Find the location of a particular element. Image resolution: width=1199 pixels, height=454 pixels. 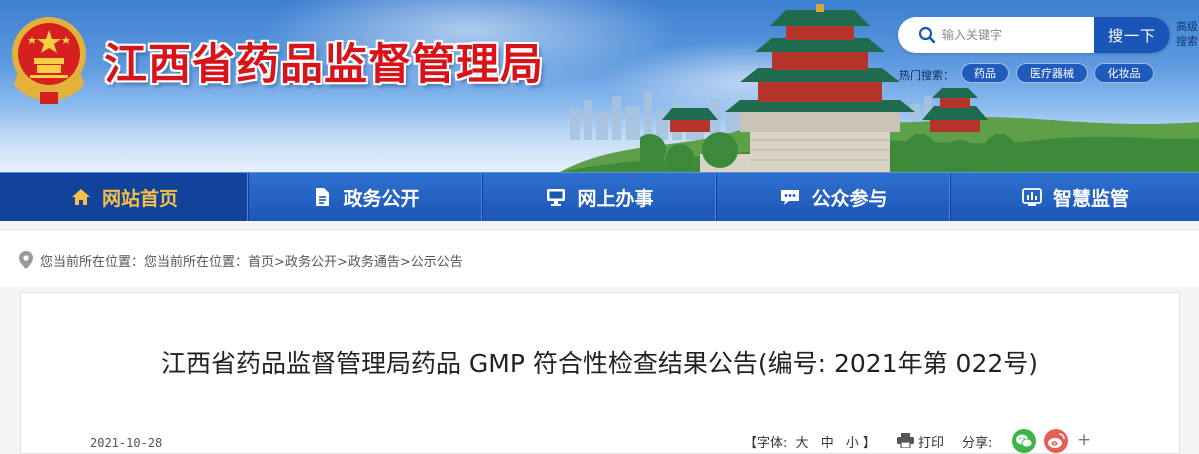

breadcrumb: 您当前所在位置：您当前所在位置：首页>政务公开>政务通告>公示公告 is located at coordinates (251, 260).